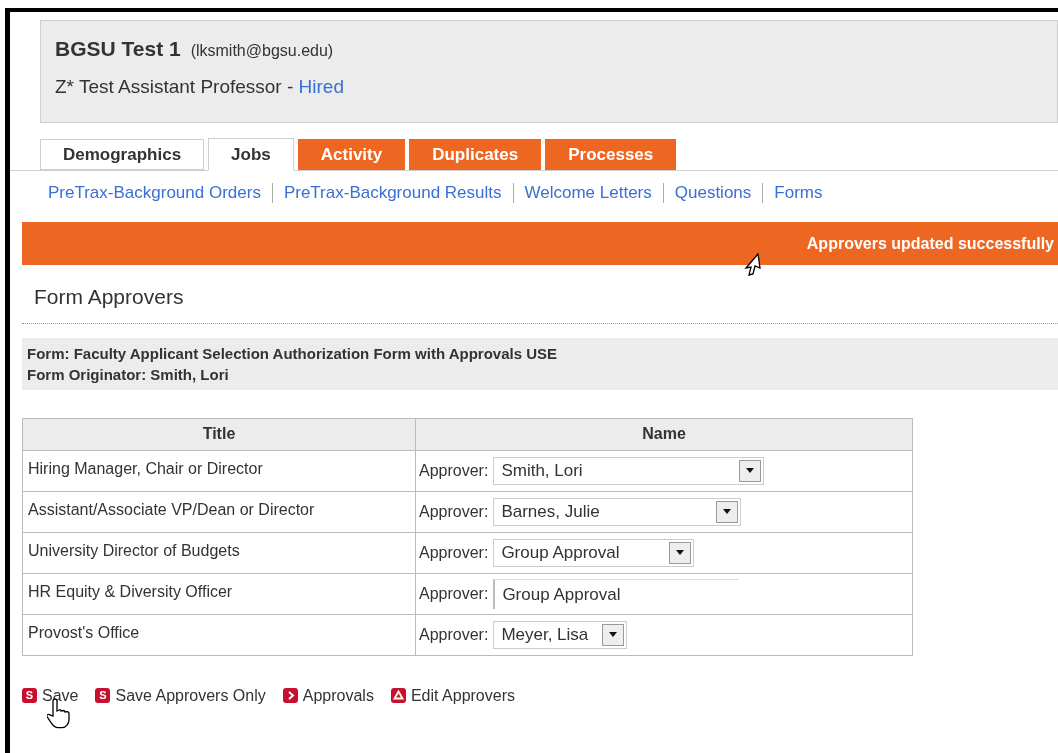 Image resolution: width=1058 pixels, height=753 pixels. I want to click on triangle-icon, so click(398, 695).